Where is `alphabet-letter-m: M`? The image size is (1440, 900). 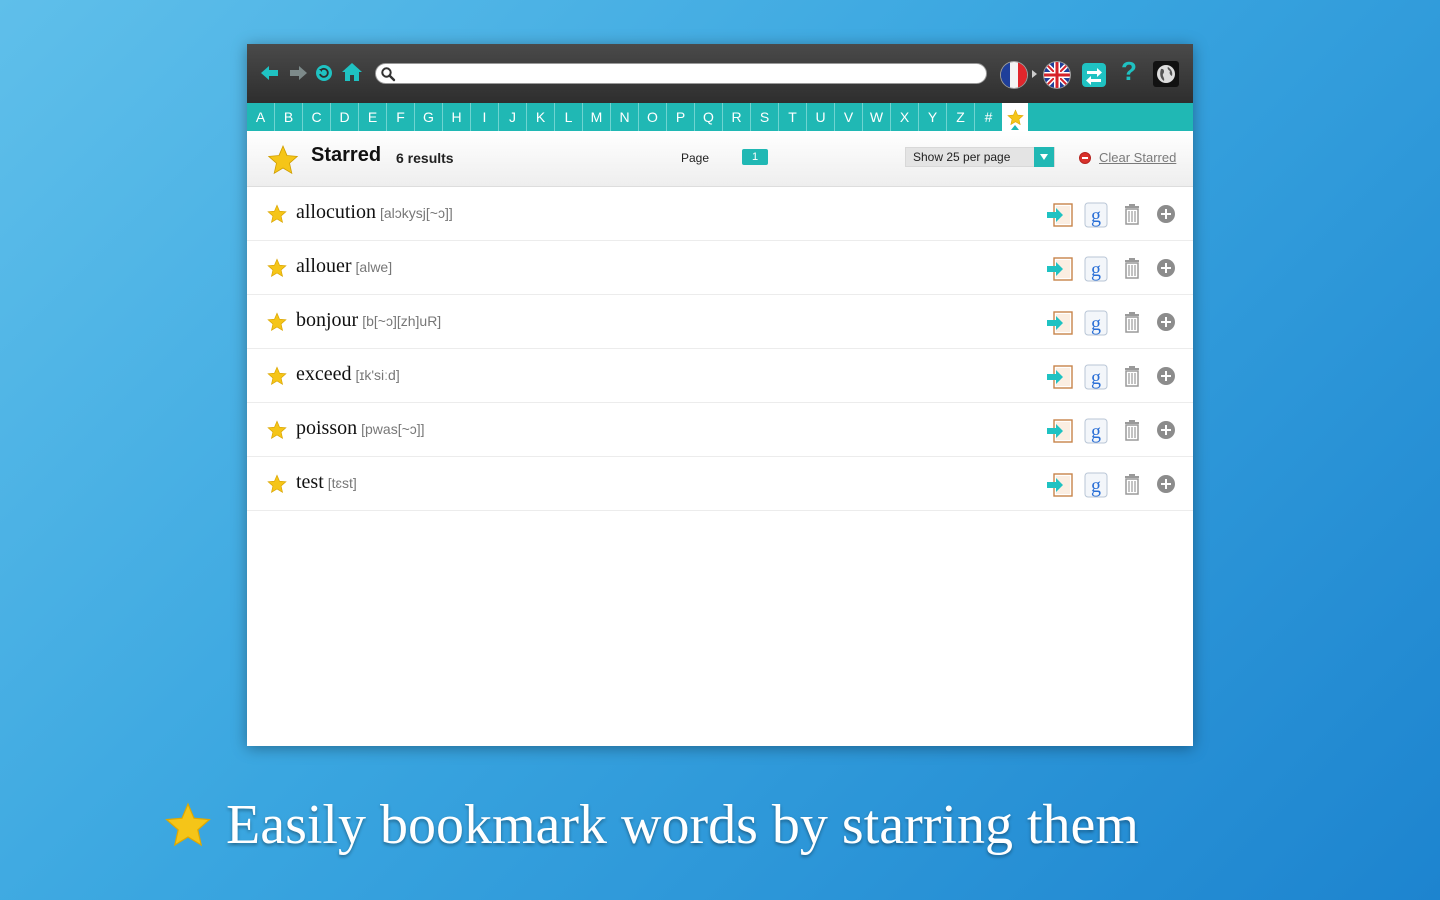
alphabet-letter-m: M is located at coordinates (597, 117).